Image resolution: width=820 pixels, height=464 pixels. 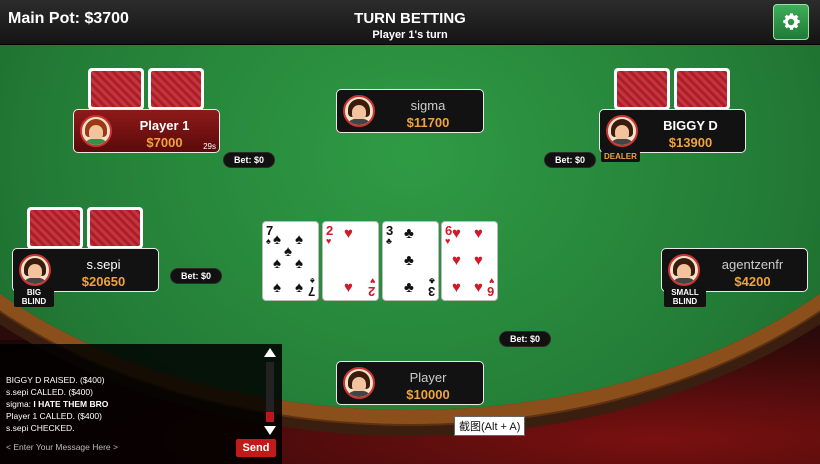 I want to click on settings-button, so click(x=791, y=22).